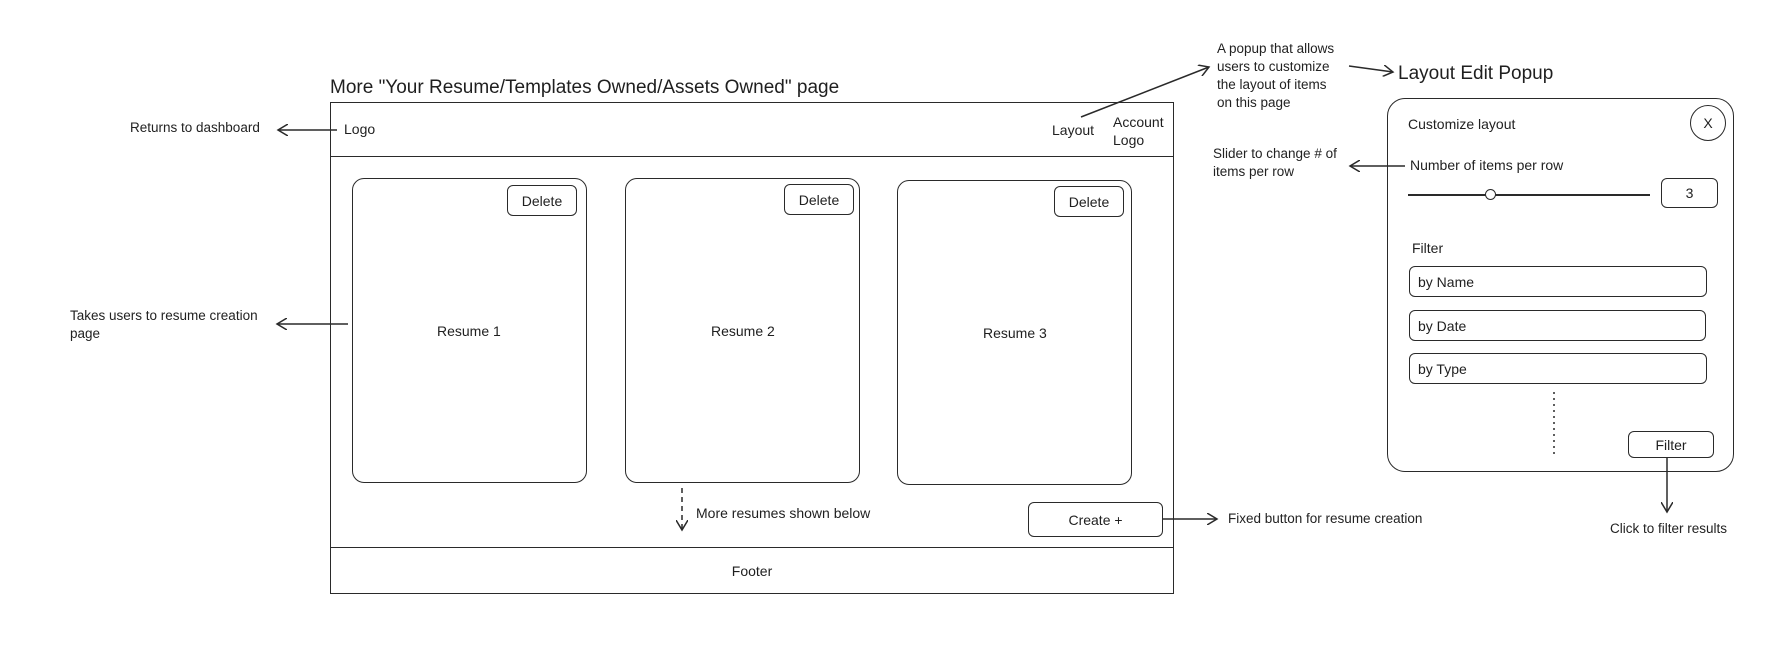  What do you see at coordinates (1144, 92) in the screenshot?
I see `arrow-layout-to-annotation` at bounding box center [1144, 92].